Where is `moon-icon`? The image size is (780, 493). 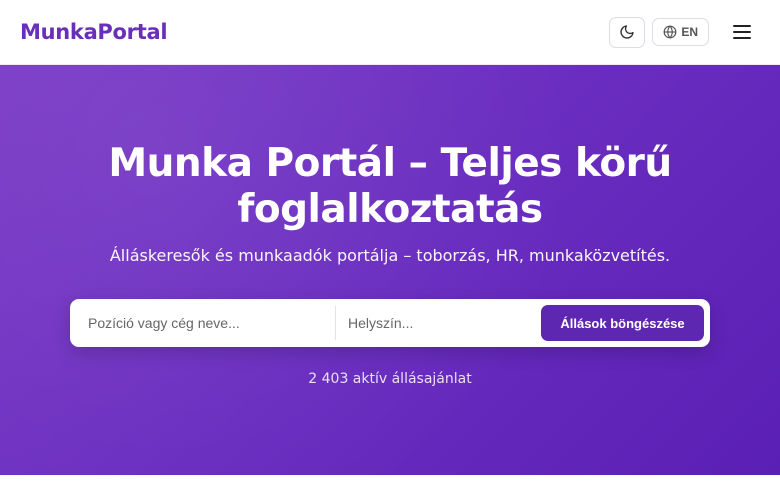 moon-icon is located at coordinates (627, 32).